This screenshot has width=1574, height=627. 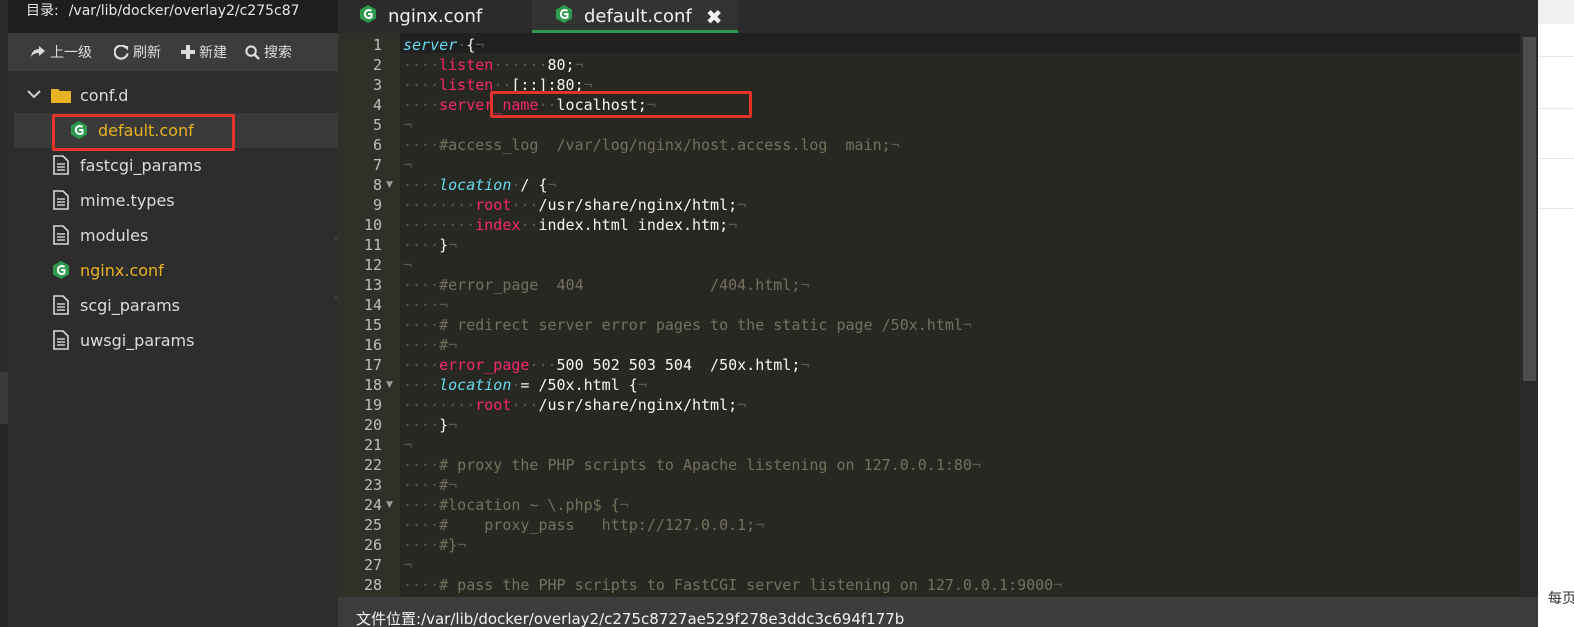 I want to click on tree-item-scgi-params: scgi_params, so click(x=115, y=305).